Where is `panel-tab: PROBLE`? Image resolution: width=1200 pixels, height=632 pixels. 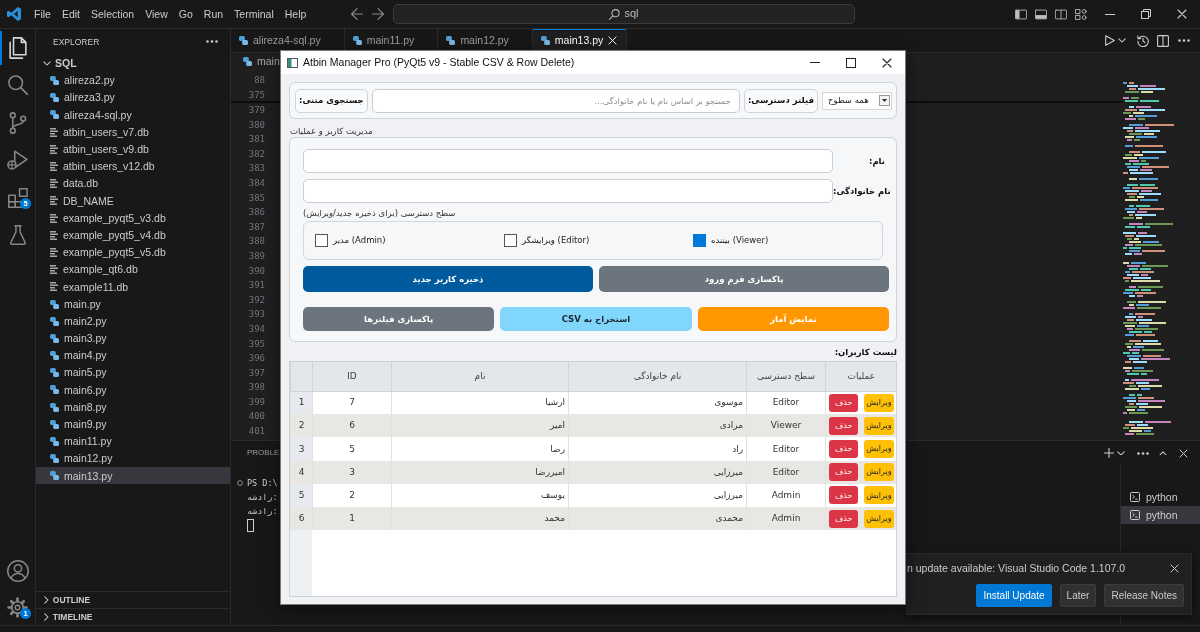
panel-tab: PROBLE is located at coordinates (263, 453).